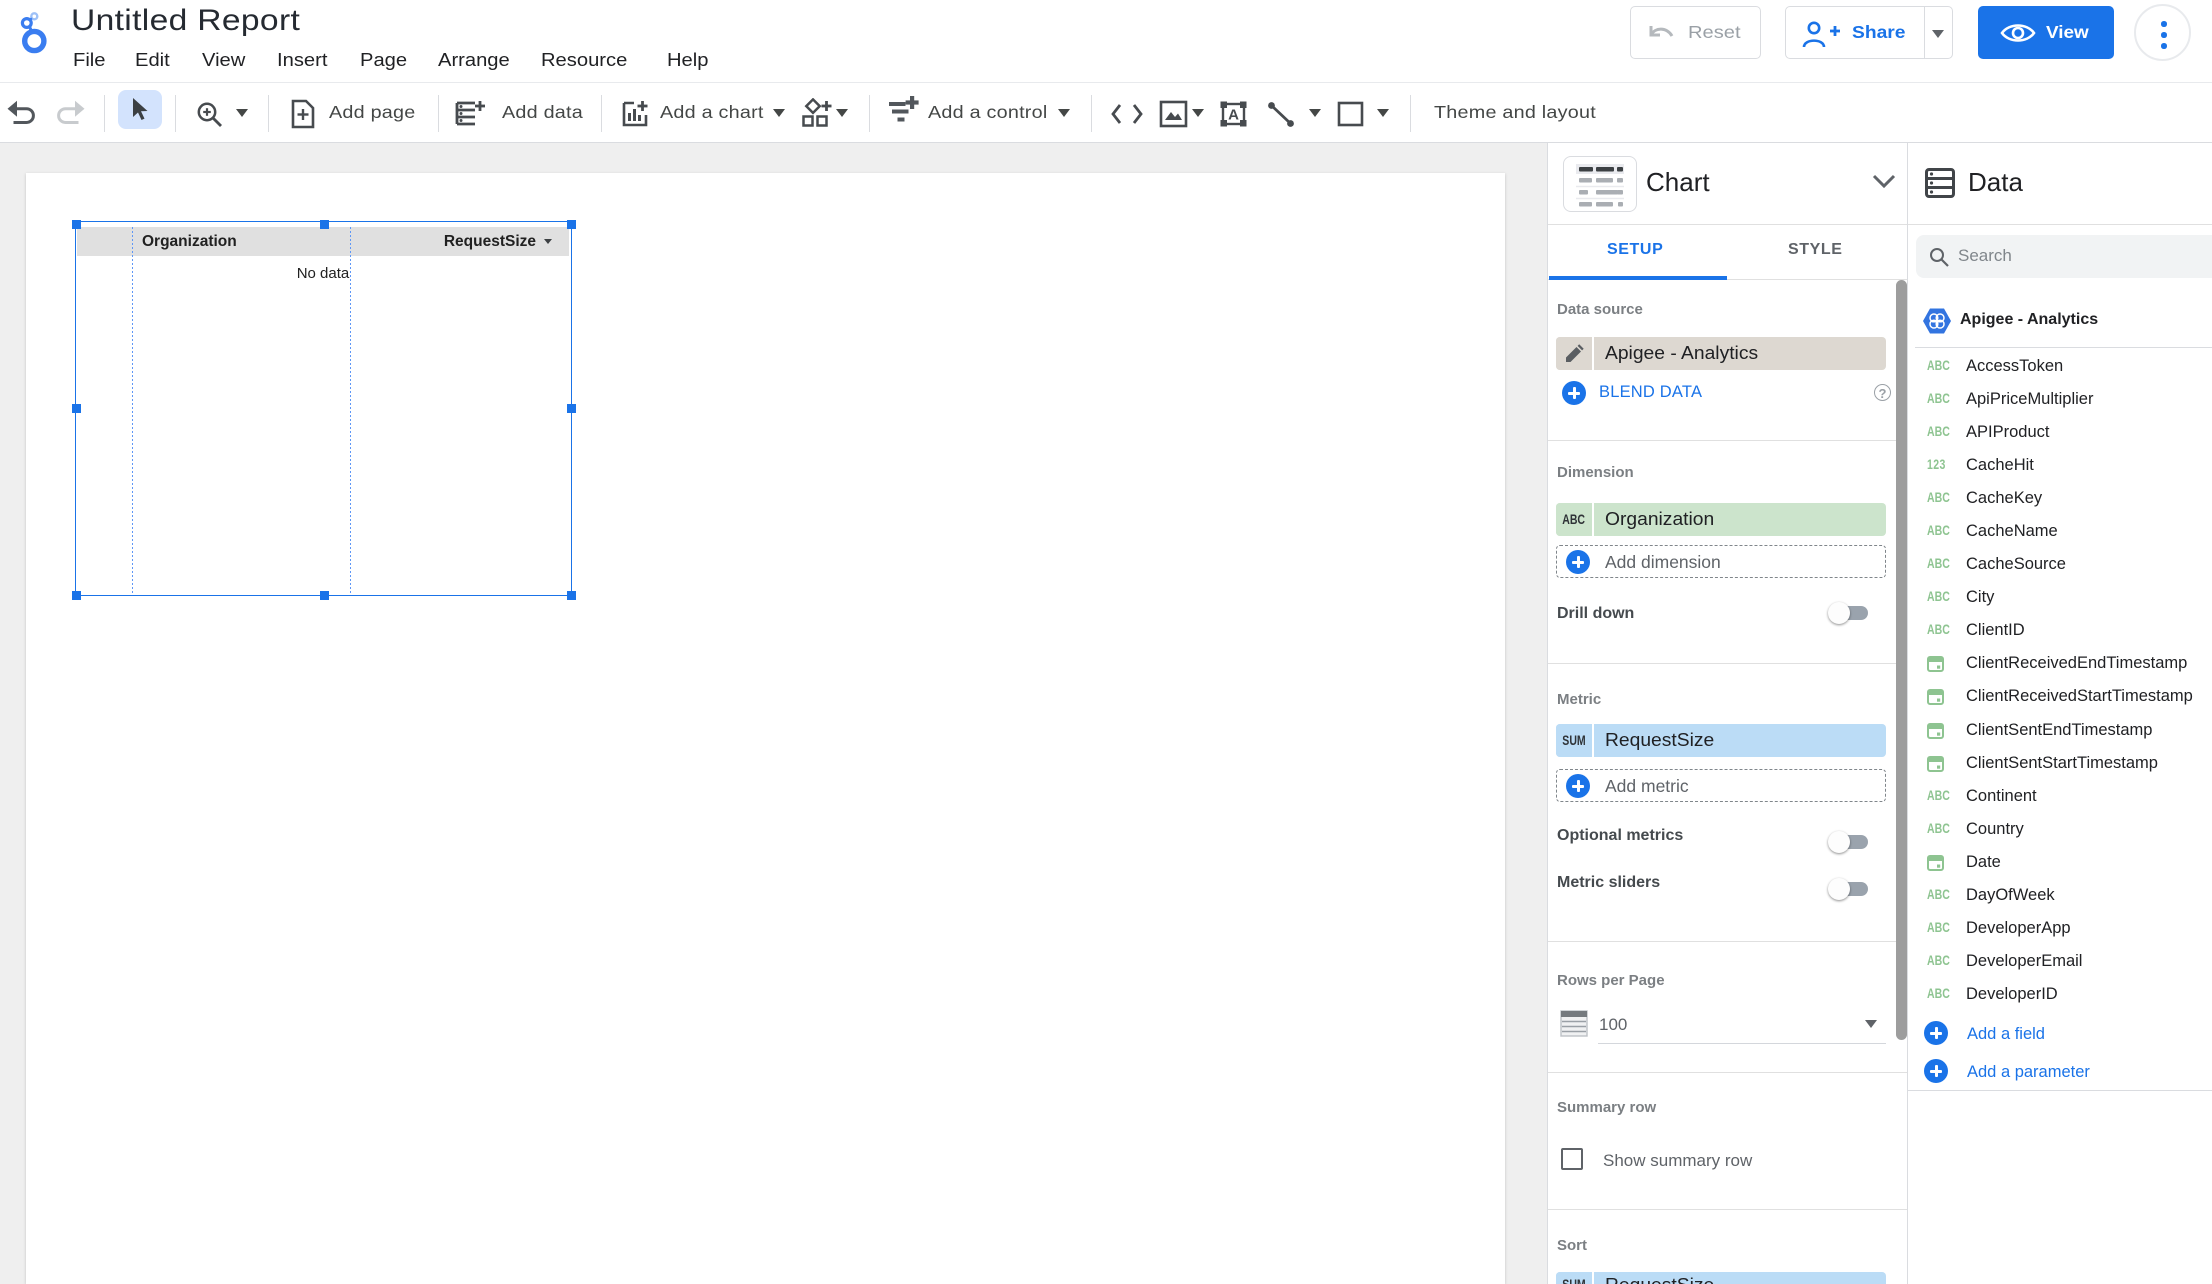 The image size is (2212, 1284). I want to click on svg-text: A, so click(1233, 115).